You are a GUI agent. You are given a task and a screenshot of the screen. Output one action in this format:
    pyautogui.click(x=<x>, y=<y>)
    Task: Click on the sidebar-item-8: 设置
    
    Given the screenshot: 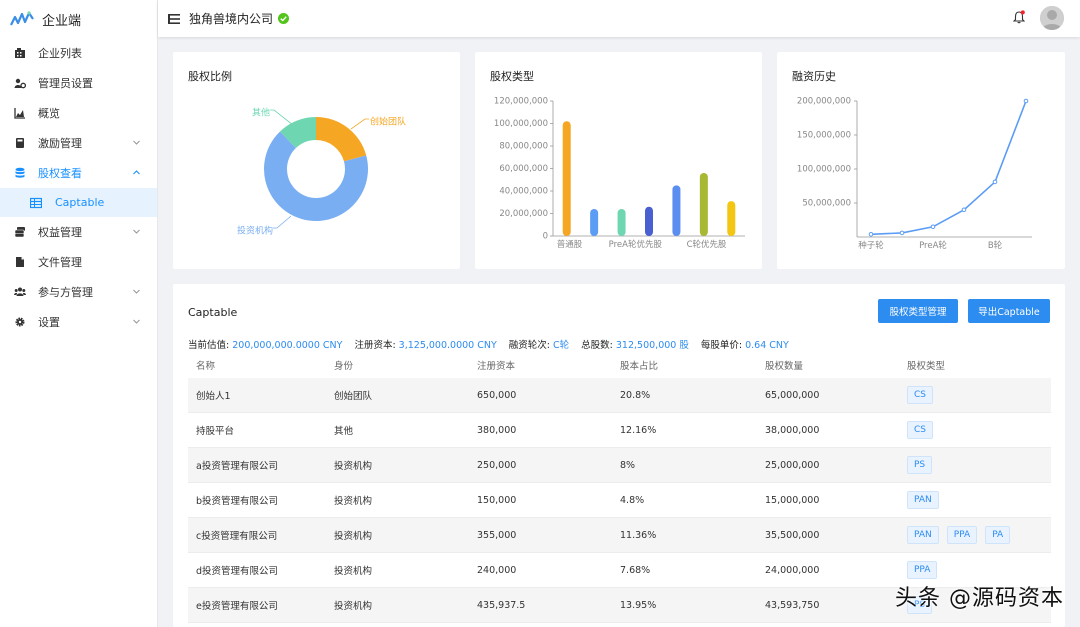 What is the action you would take?
    pyautogui.click(x=78, y=322)
    